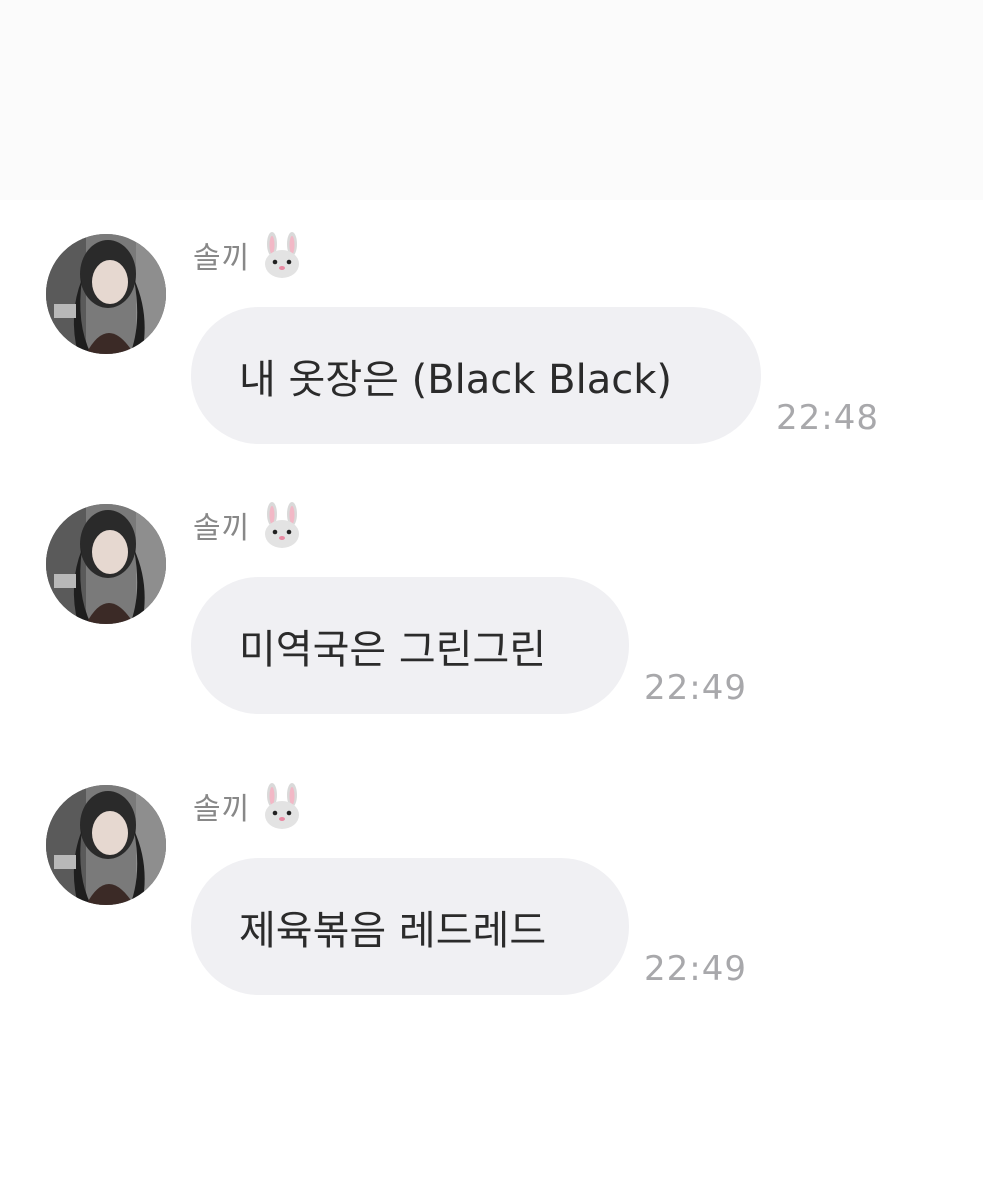 The image size is (983, 1200). What do you see at coordinates (393, 930) in the screenshot?
I see `message-text: 제육볶음 레드레드` at bounding box center [393, 930].